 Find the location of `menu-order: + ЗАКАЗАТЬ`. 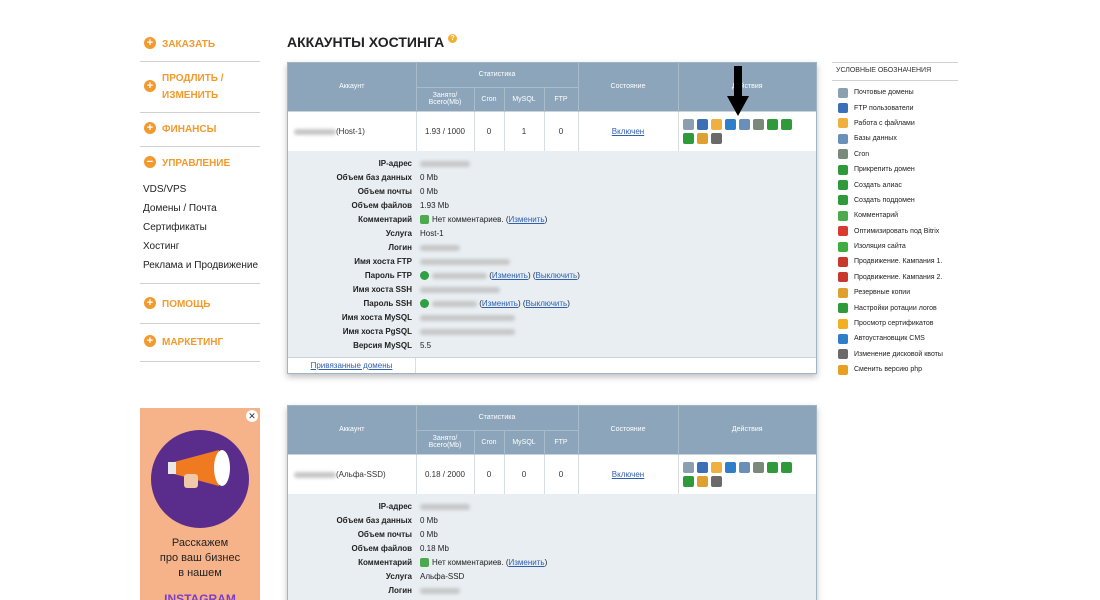

menu-order: + ЗАКАЗАТЬ is located at coordinates (200, 46).